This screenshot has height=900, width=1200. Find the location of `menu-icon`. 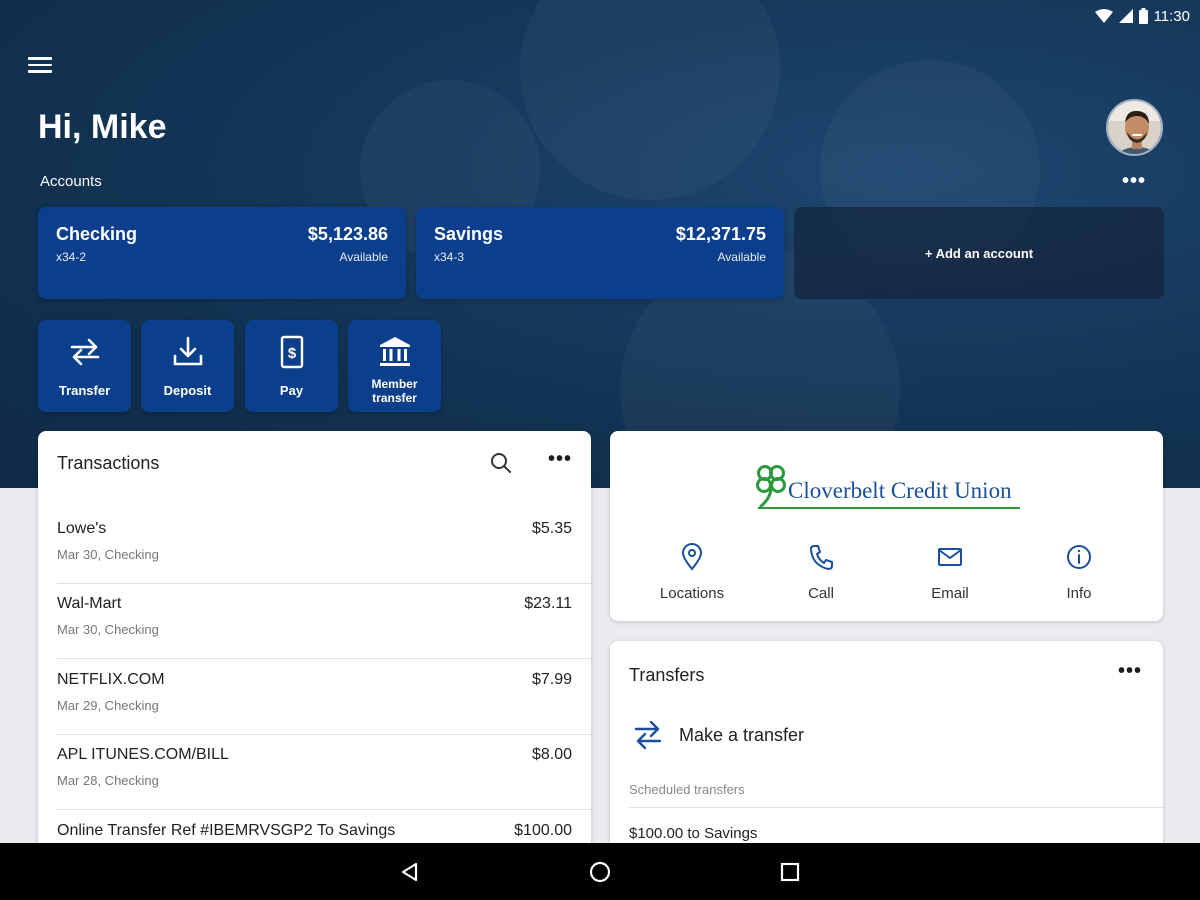

menu-icon is located at coordinates (43, 65).